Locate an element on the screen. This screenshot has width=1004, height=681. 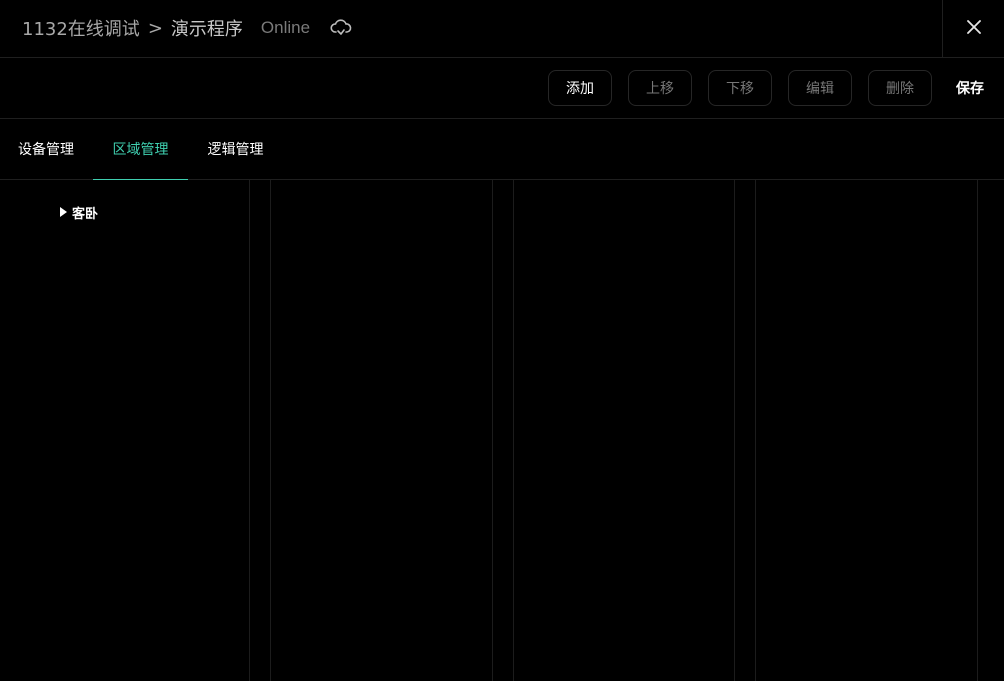
tree-item: 客卧 is located at coordinates (79, 212).